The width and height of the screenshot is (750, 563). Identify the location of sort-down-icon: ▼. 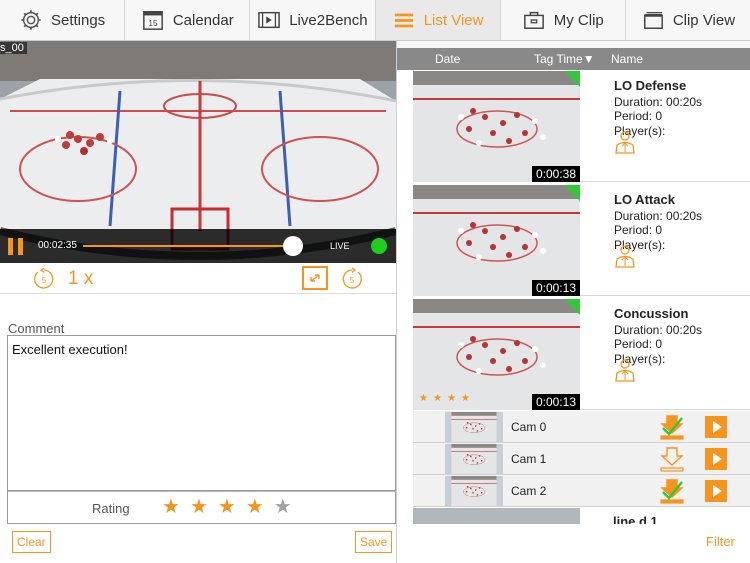
(588, 59).